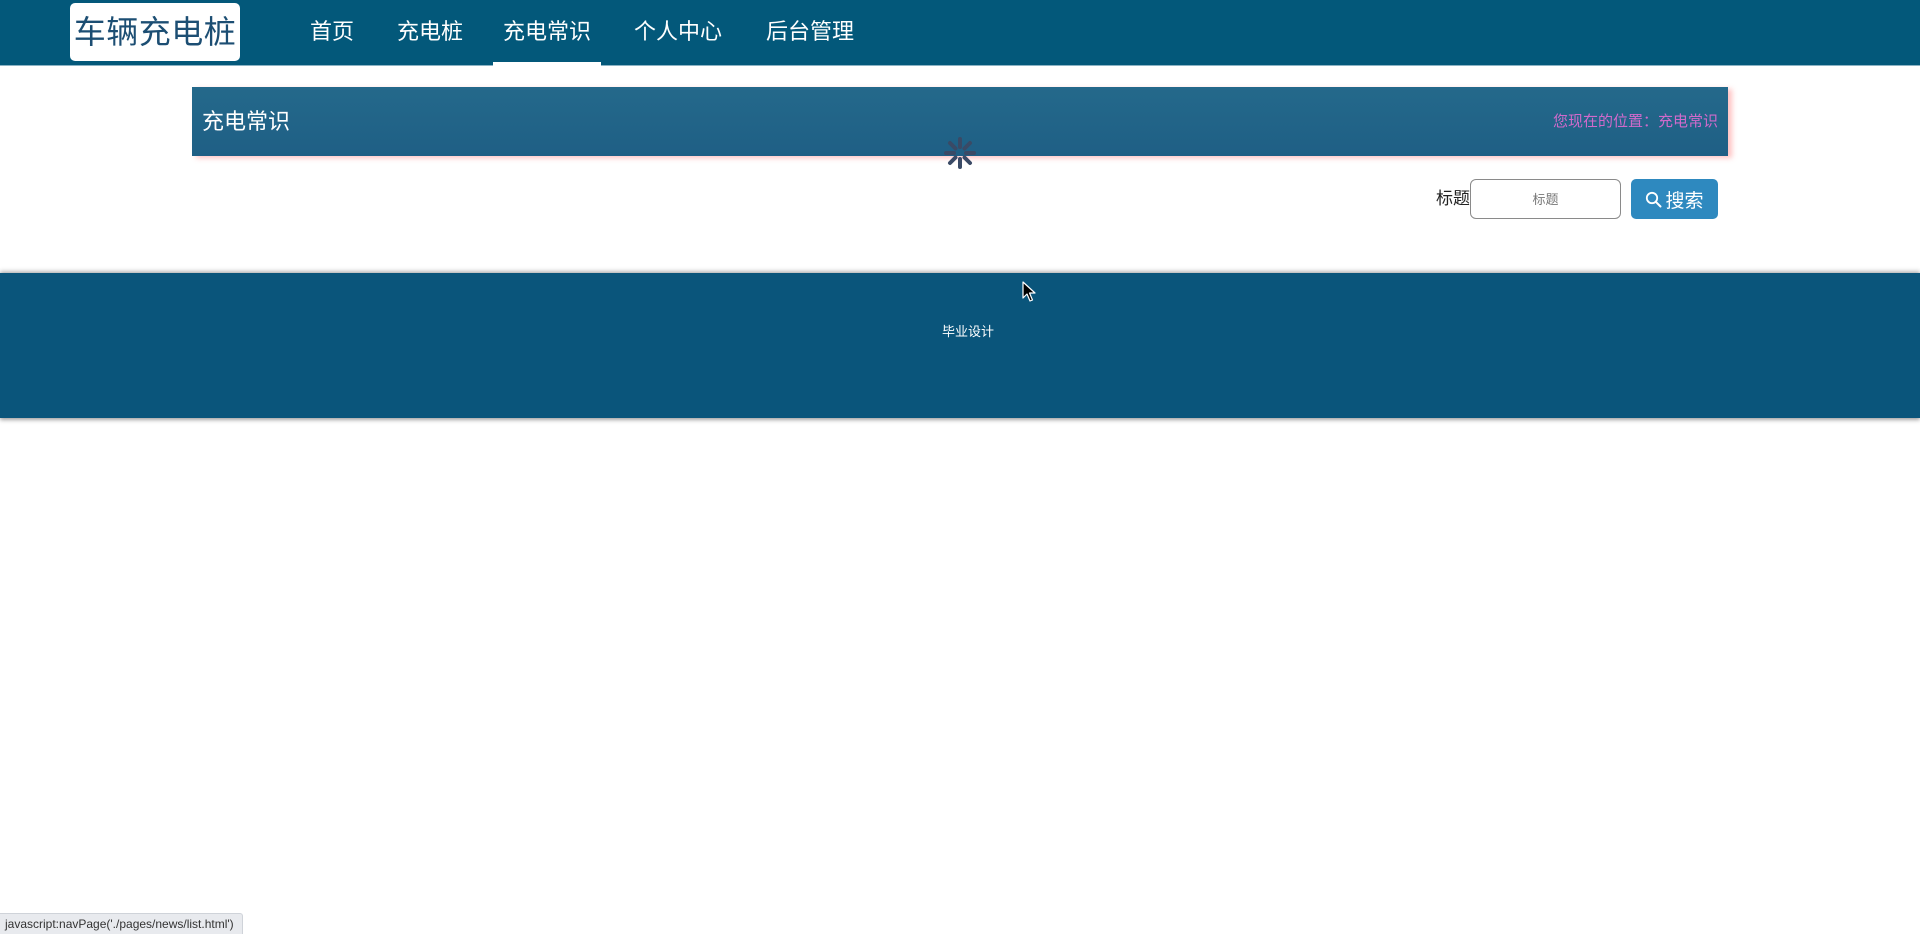 The width and height of the screenshot is (1920, 934). What do you see at coordinates (430, 33) in the screenshot?
I see `nav-item-charging-pile: 充电桩` at bounding box center [430, 33].